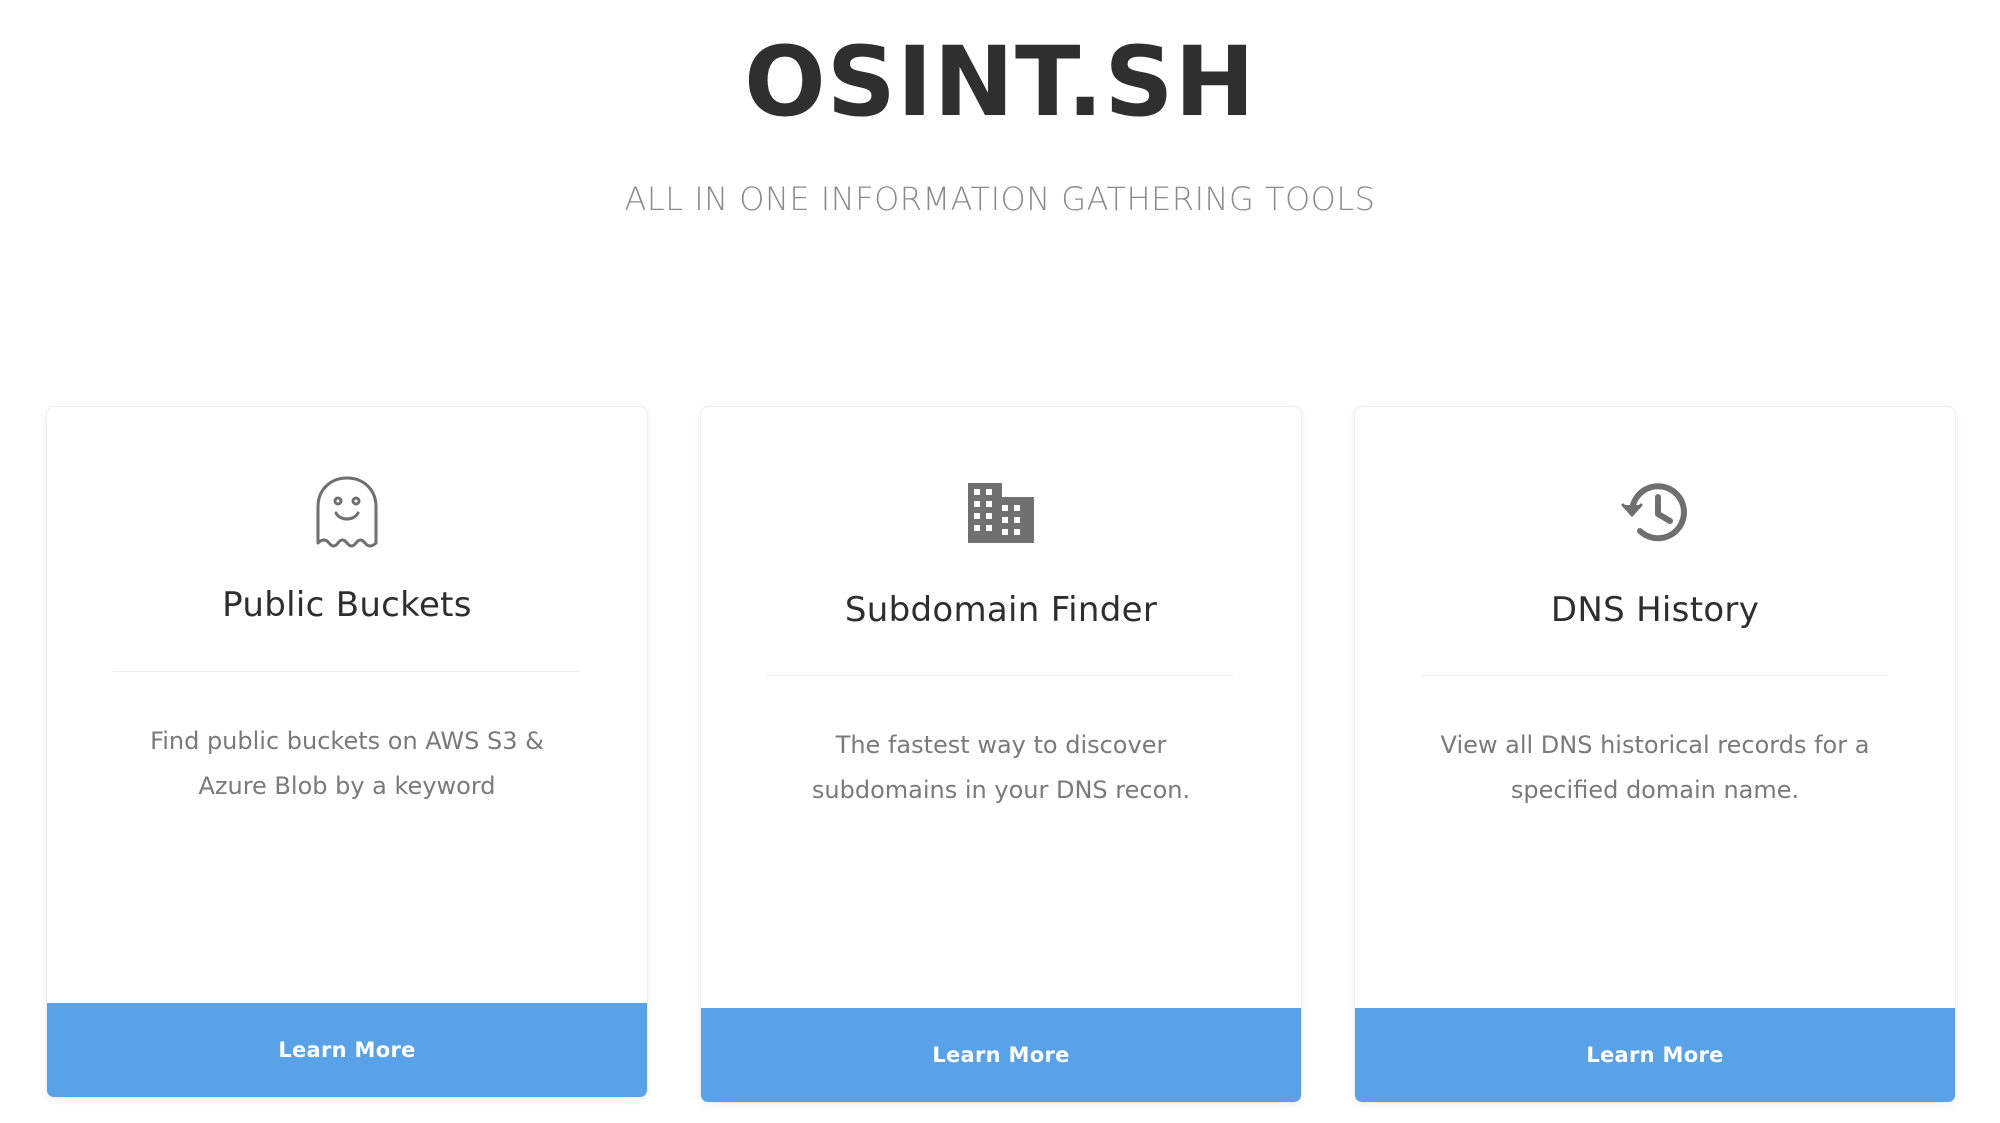  What do you see at coordinates (1001, 610) in the screenshot?
I see `card-title: Subdomain Finder` at bounding box center [1001, 610].